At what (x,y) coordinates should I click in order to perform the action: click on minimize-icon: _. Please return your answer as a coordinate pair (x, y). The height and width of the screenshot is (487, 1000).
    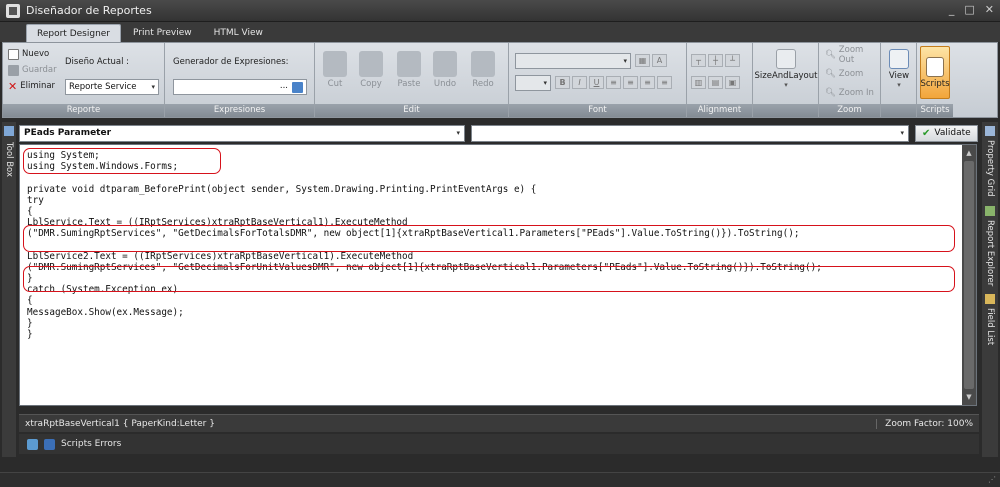
    Looking at the image, I should click on (952, 9).